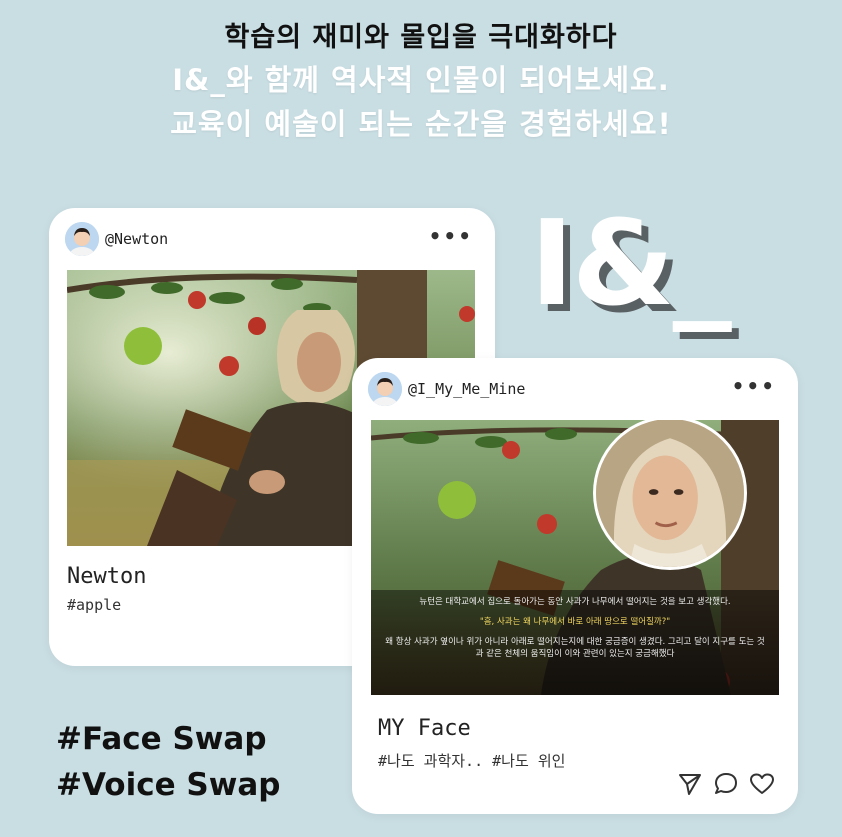  I want to click on brand-logo: I&_, so click(631, 263).